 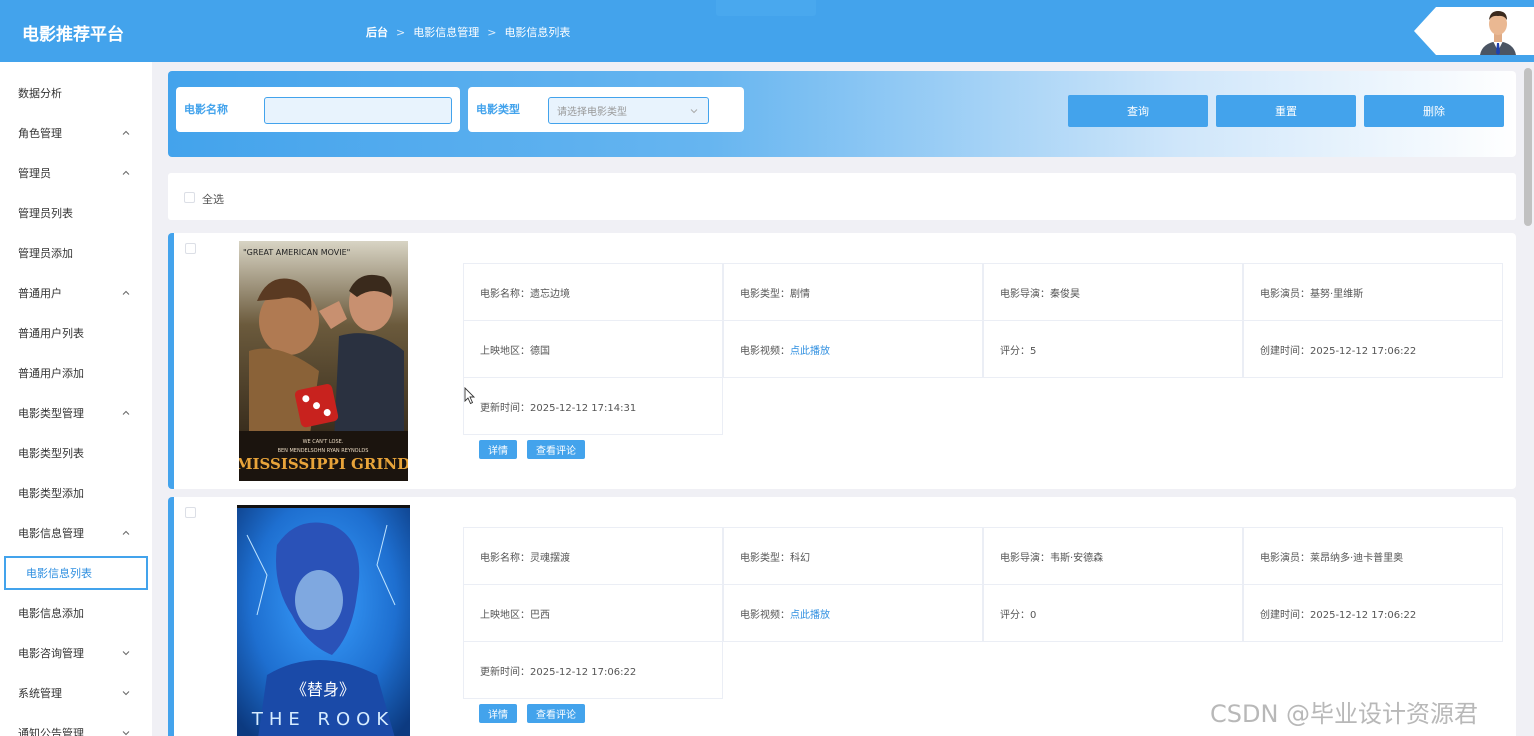 What do you see at coordinates (1528, 147) in the screenshot?
I see `vertical-scrollbar` at bounding box center [1528, 147].